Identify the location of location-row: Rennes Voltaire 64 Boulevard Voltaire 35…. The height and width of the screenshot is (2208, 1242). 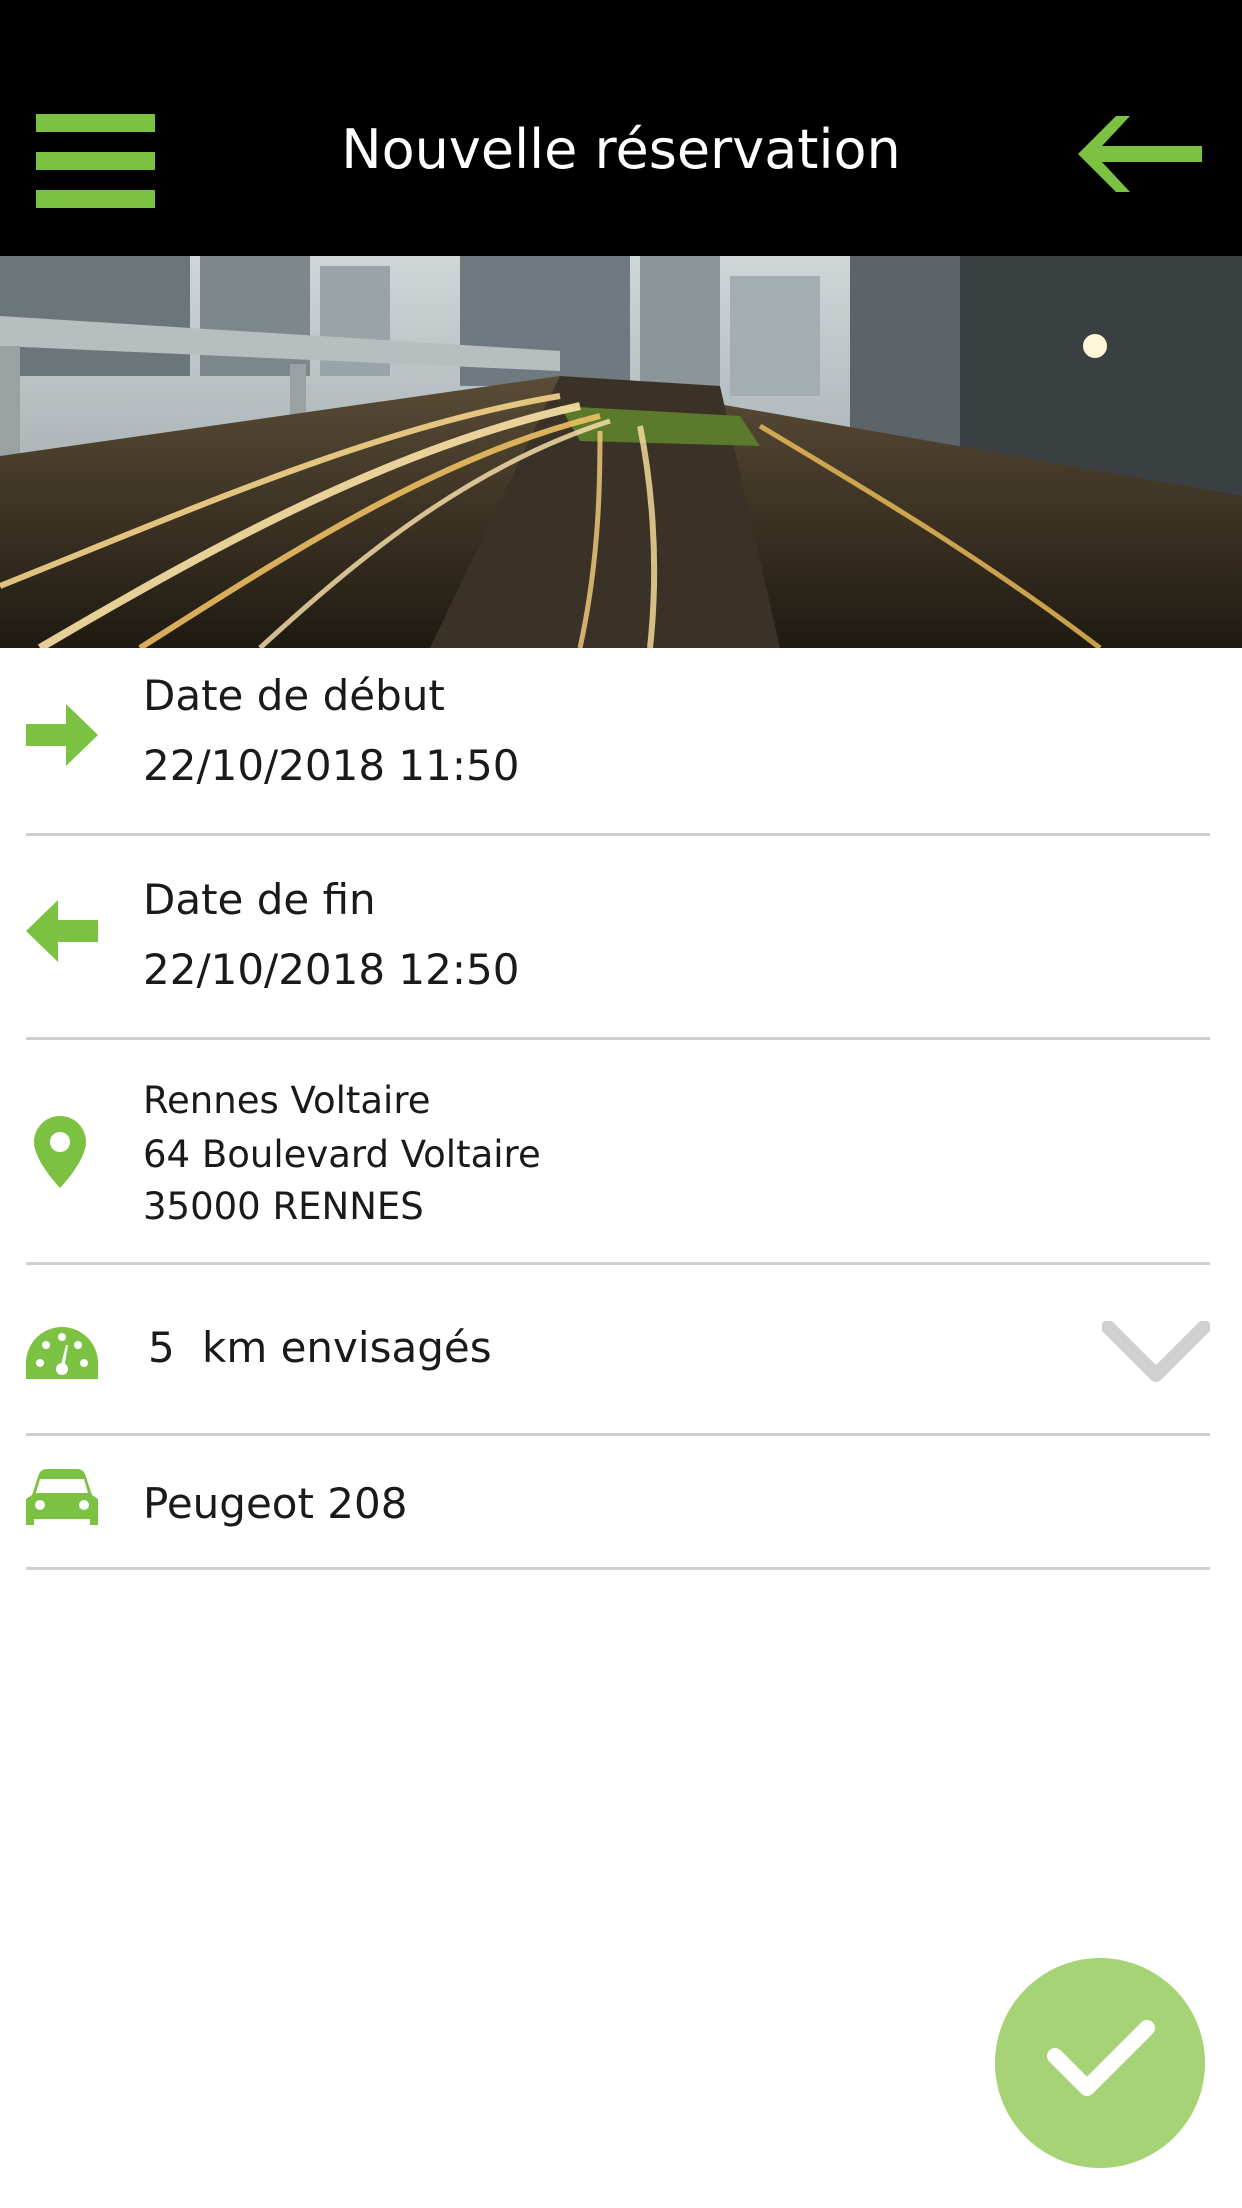
(618, 1152).